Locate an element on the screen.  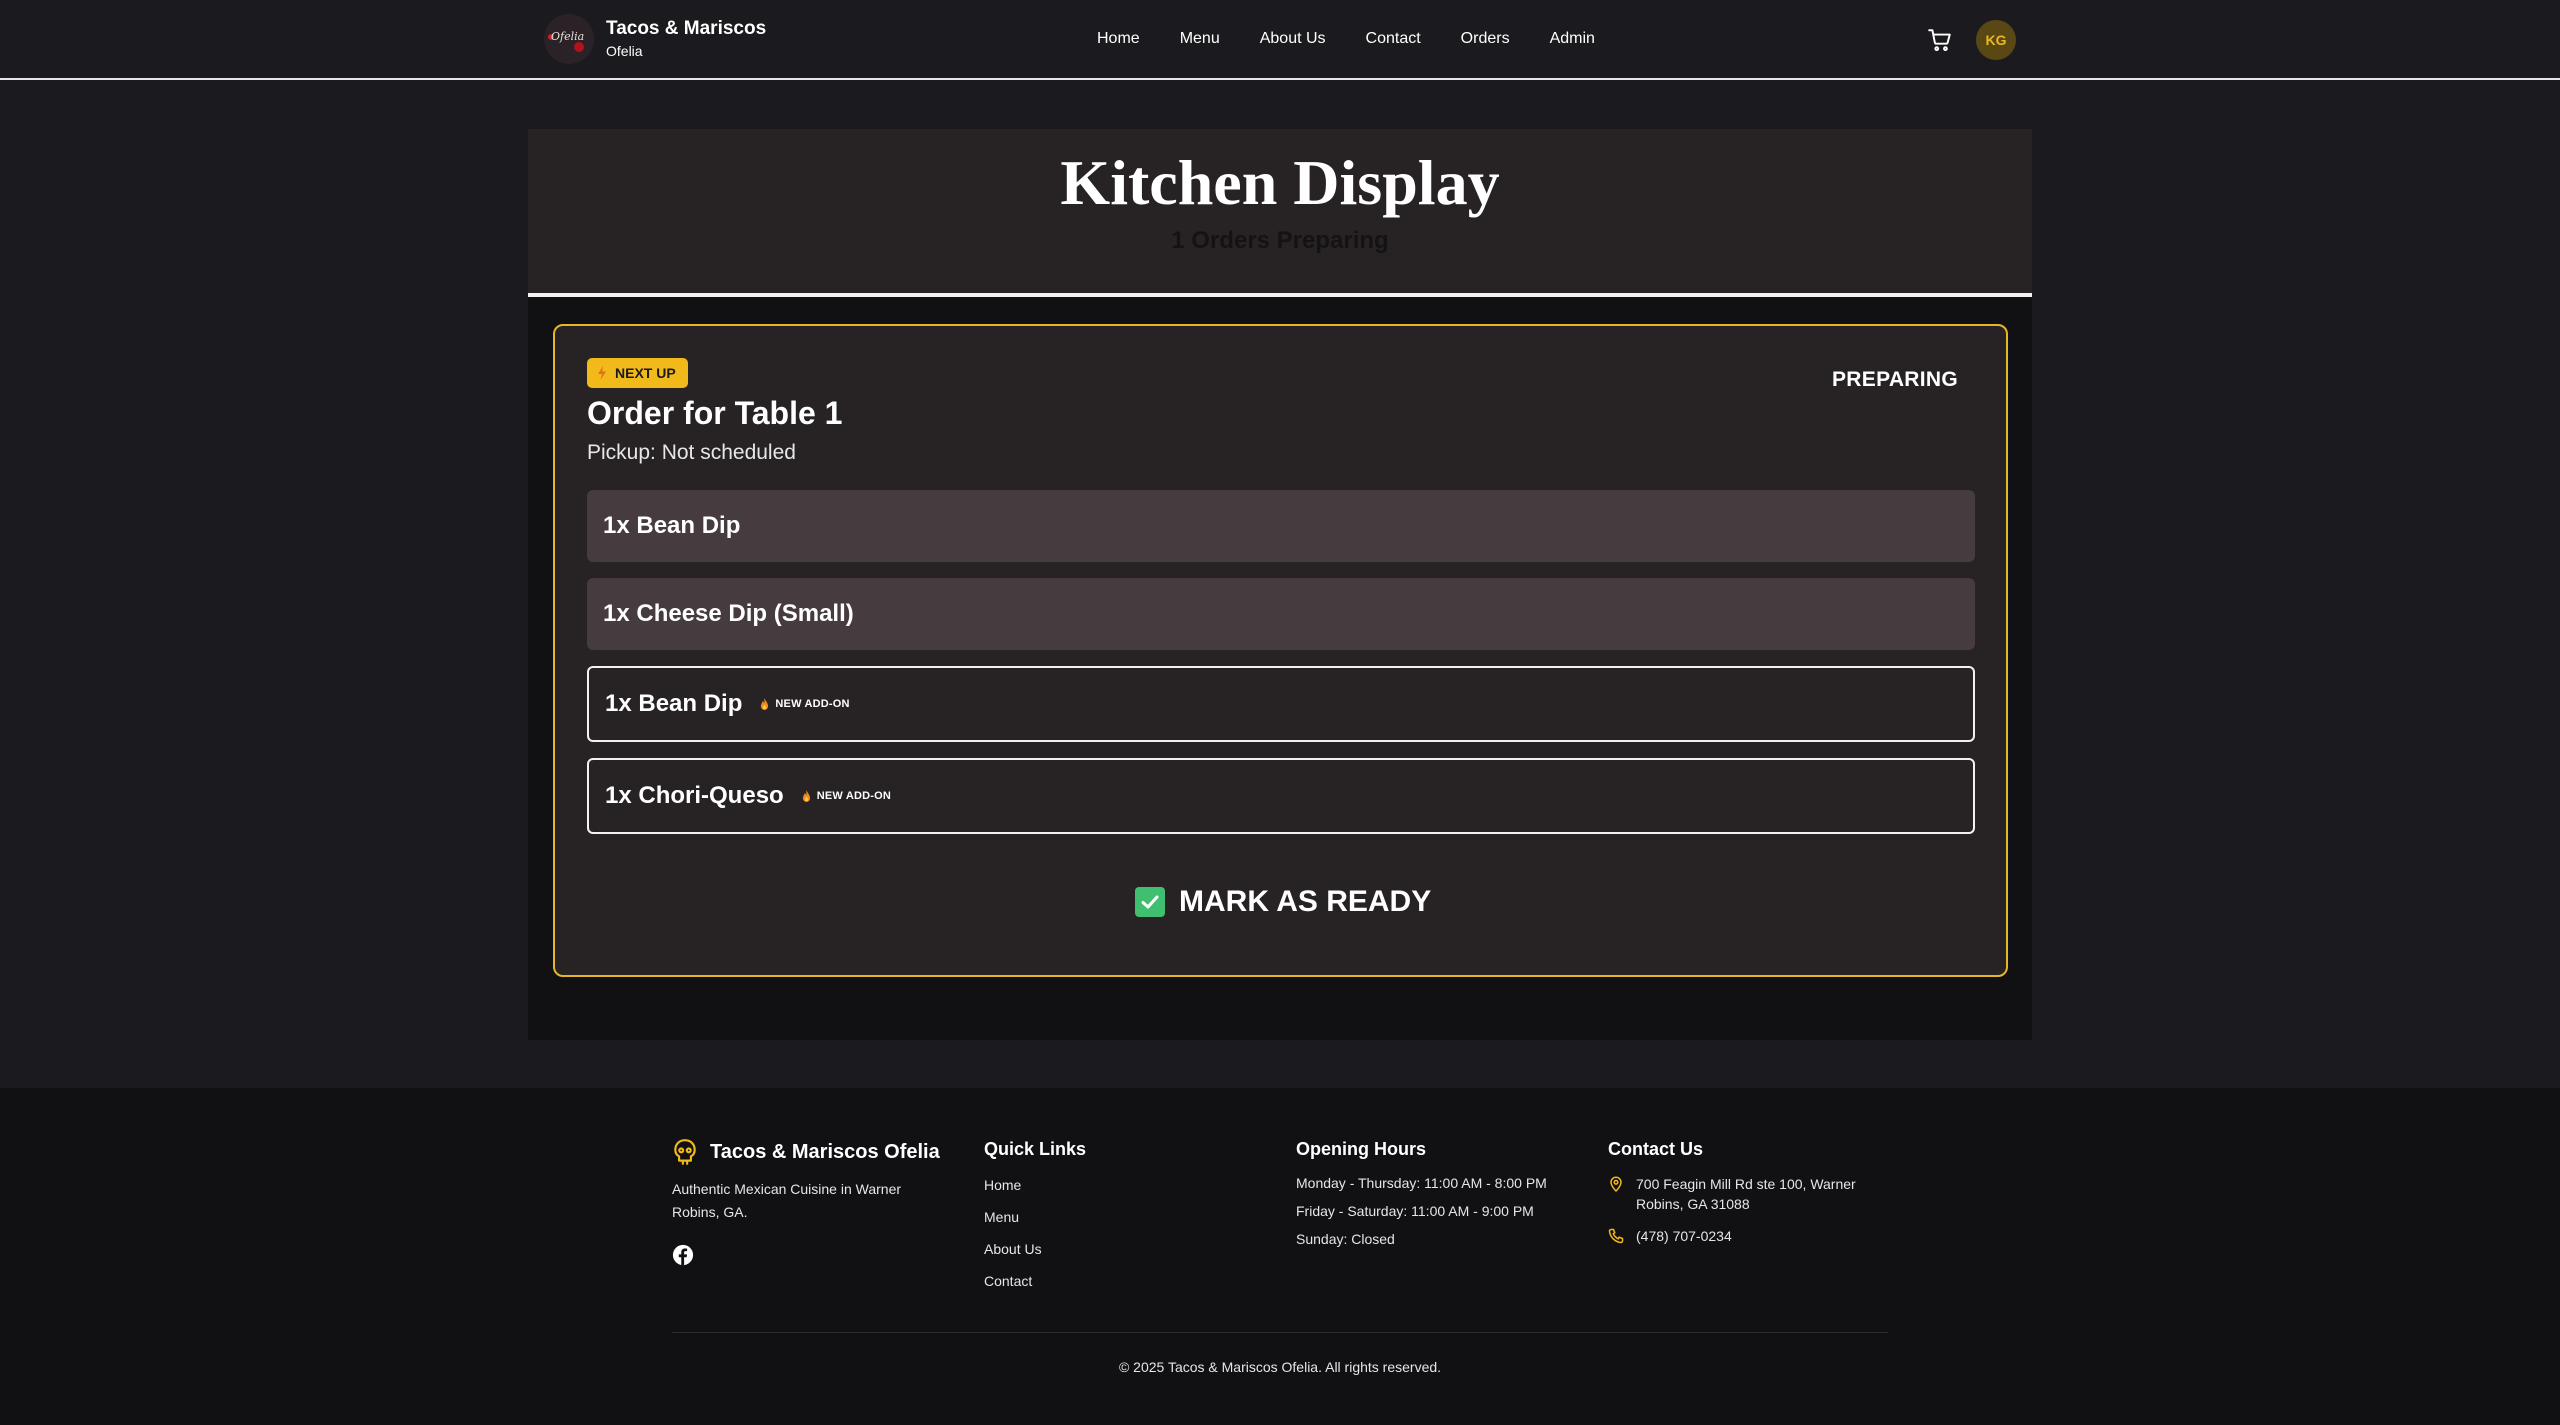
nav-menu: Menu is located at coordinates (1200, 39).